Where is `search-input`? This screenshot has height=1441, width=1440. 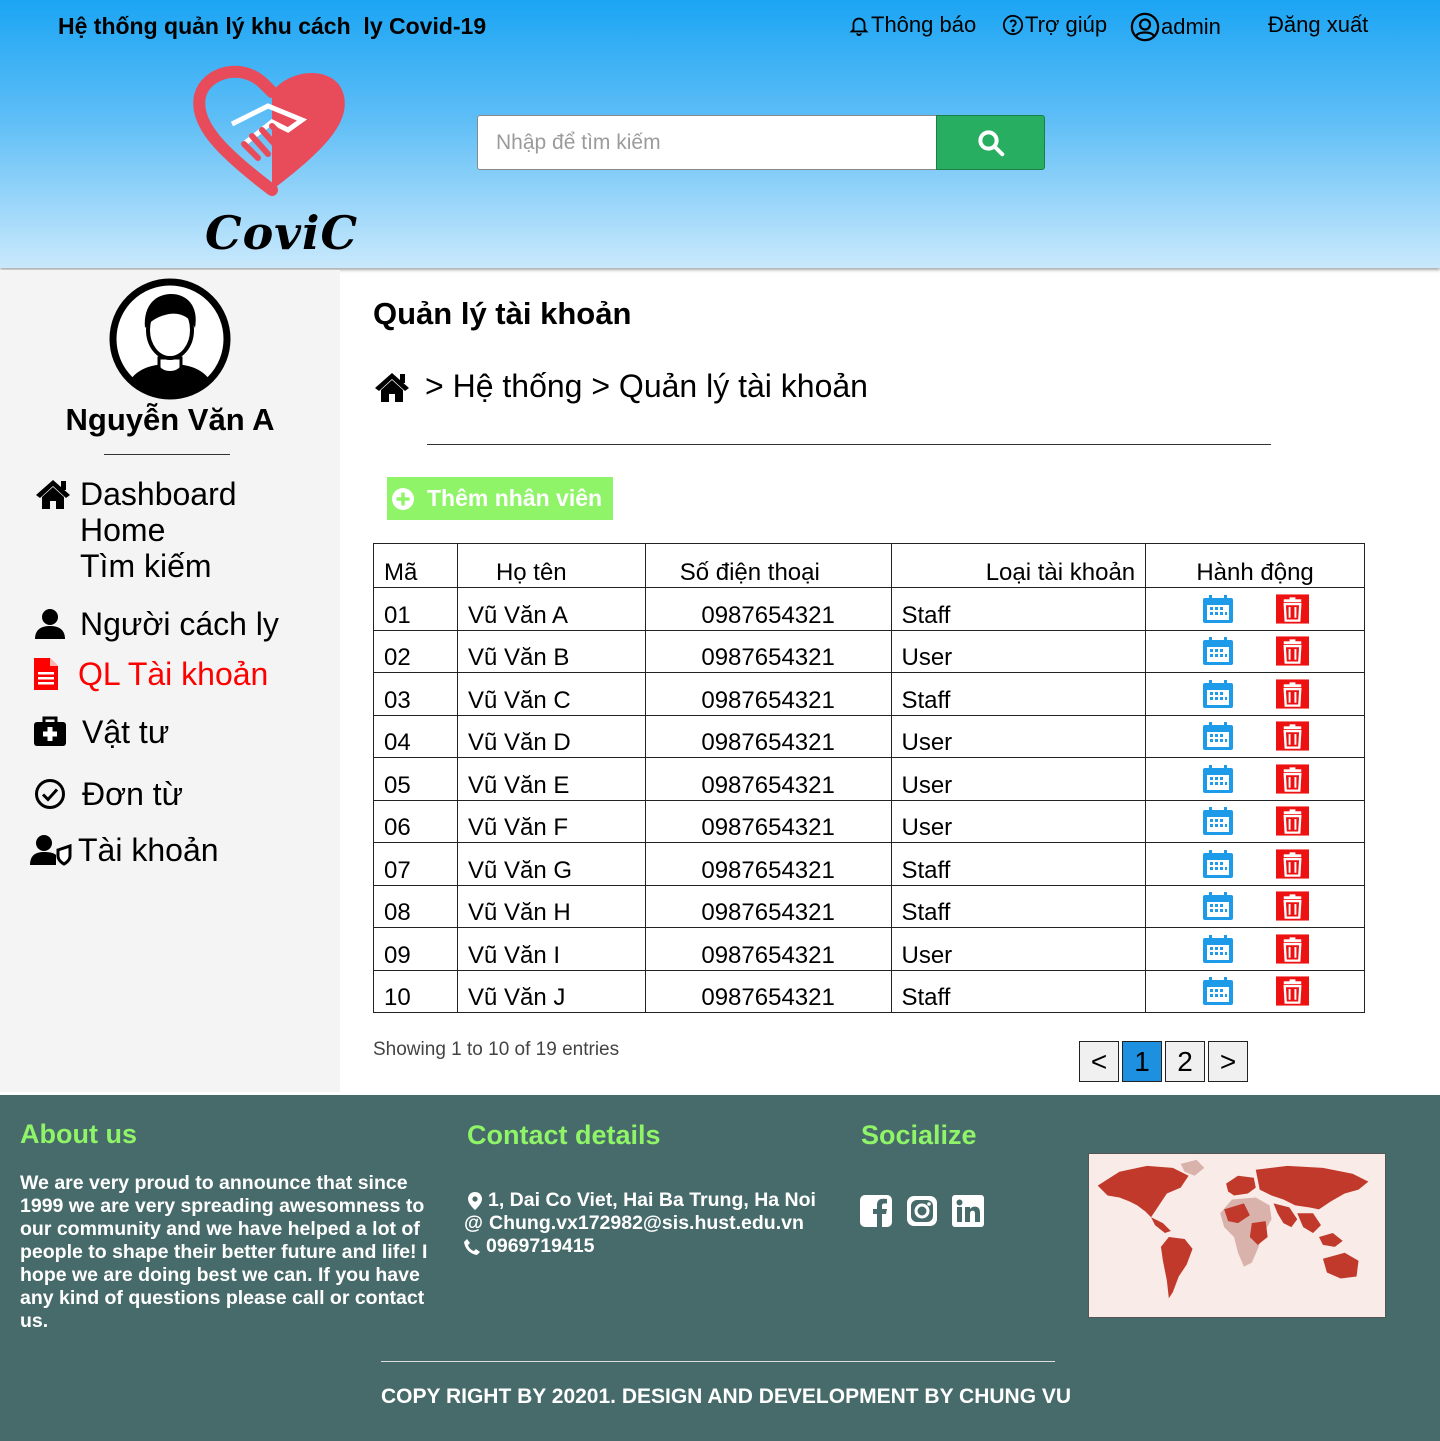 search-input is located at coordinates (707, 142).